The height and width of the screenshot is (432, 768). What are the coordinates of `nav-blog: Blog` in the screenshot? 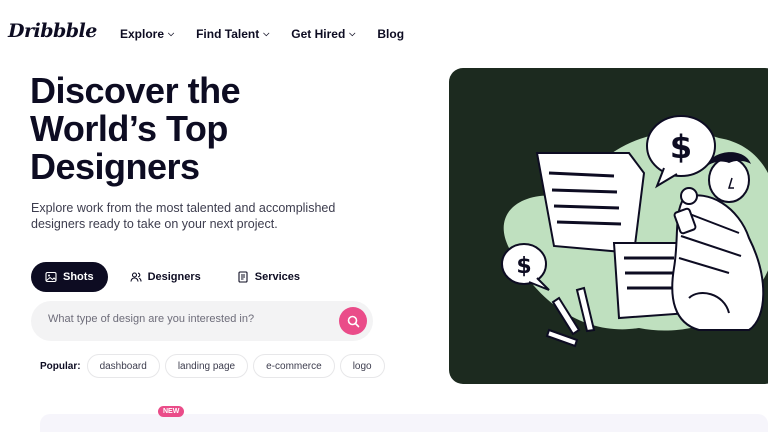 It's located at (390, 34).